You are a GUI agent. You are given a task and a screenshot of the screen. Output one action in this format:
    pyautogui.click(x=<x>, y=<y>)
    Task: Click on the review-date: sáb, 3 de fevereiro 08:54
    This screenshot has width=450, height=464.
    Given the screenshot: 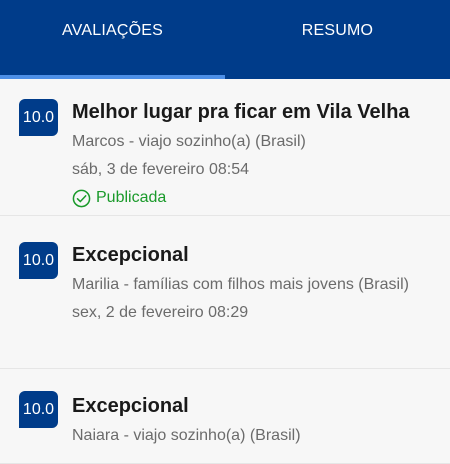 What is the action you would take?
    pyautogui.click(x=161, y=169)
    